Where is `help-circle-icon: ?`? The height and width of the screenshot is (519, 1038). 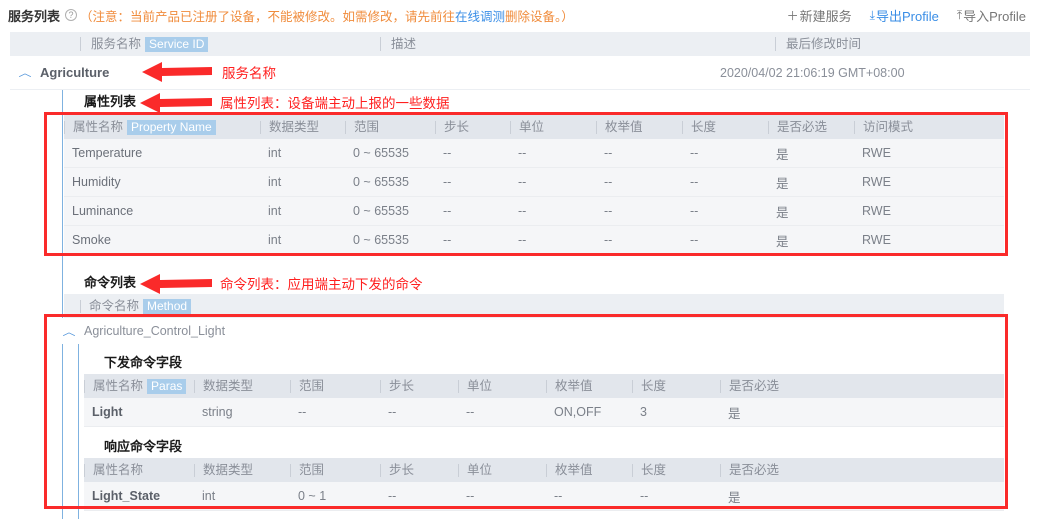 help-circle-icon: ? is located at coordinates (71, 15).